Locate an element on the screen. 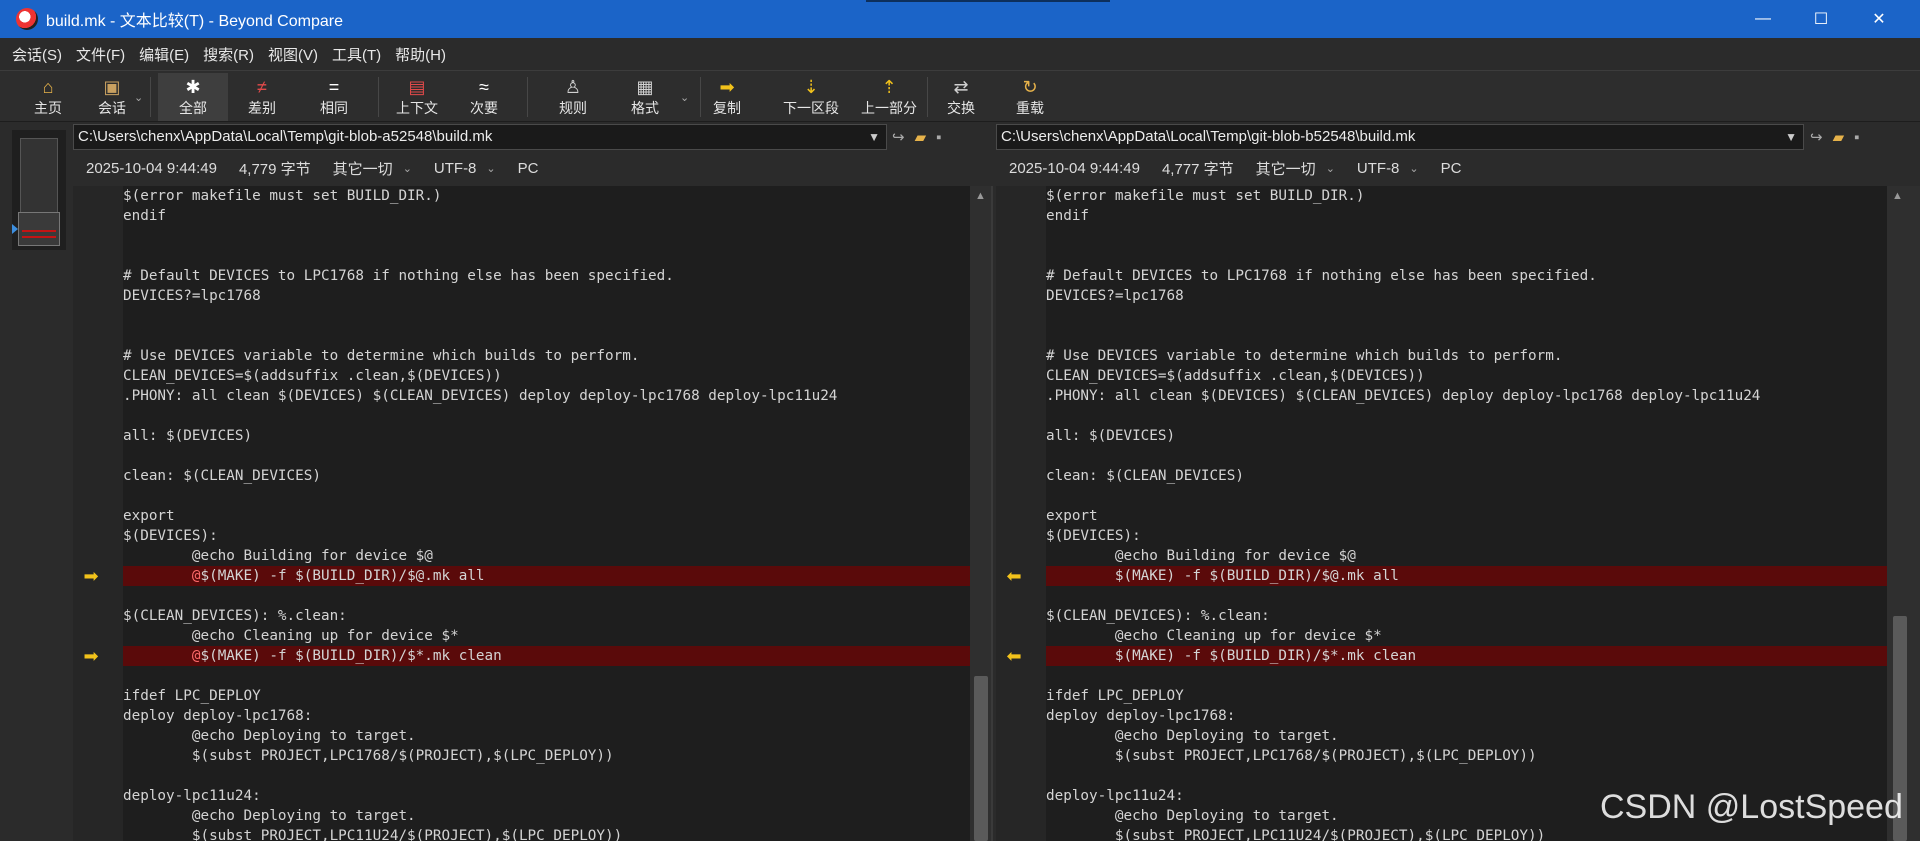 The width and height of the screenshot is (1920, 841). toolbar-button-12: ⇄ 交换 is located at coordinates (961, 97).